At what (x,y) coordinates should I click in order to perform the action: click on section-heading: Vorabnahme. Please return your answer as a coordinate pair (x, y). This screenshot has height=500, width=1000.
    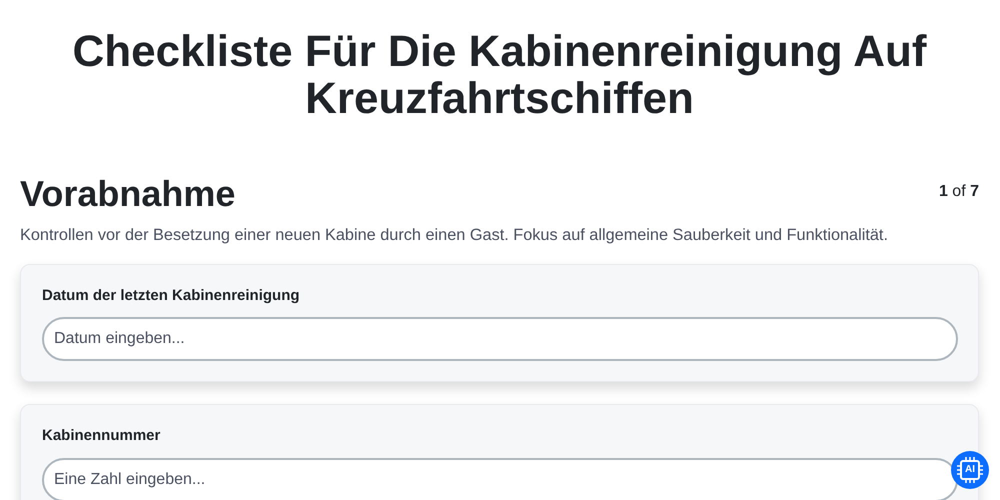
    Looking at the image, I should click on (128, 194).